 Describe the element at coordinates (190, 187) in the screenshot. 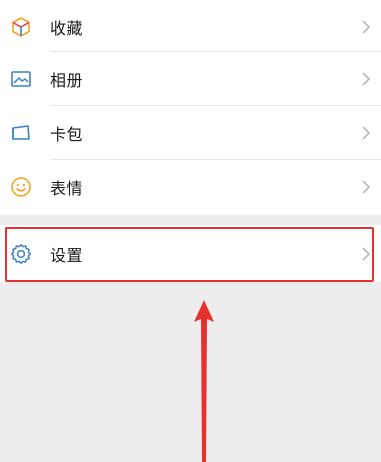

I see `menu-item-stickers: 表情` at that location.